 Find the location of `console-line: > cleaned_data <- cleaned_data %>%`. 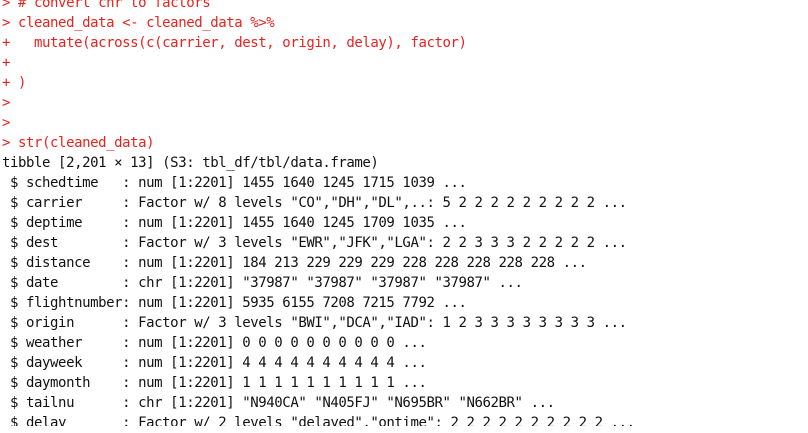

console-line: > cleaned_data <- cleaned_data %>% is located at coordinates (138, 23).